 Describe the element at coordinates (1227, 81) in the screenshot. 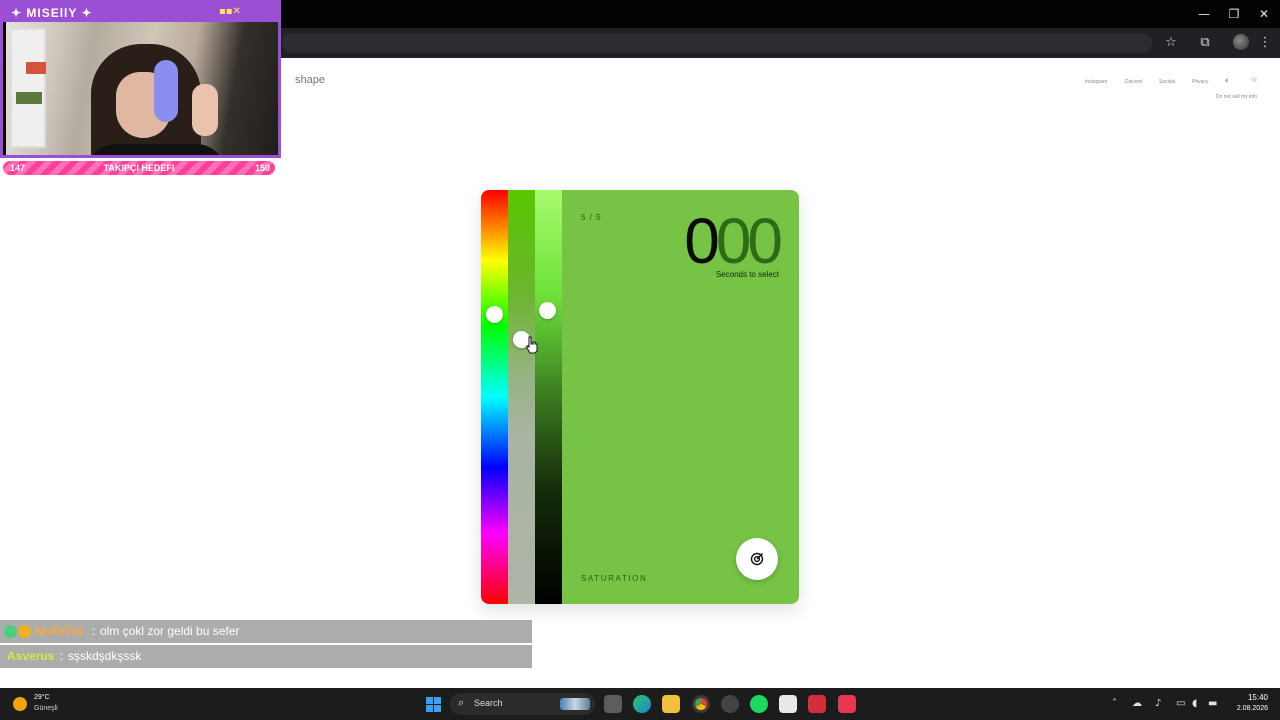

I see `speaker-icon: 🔈︎` at that location.